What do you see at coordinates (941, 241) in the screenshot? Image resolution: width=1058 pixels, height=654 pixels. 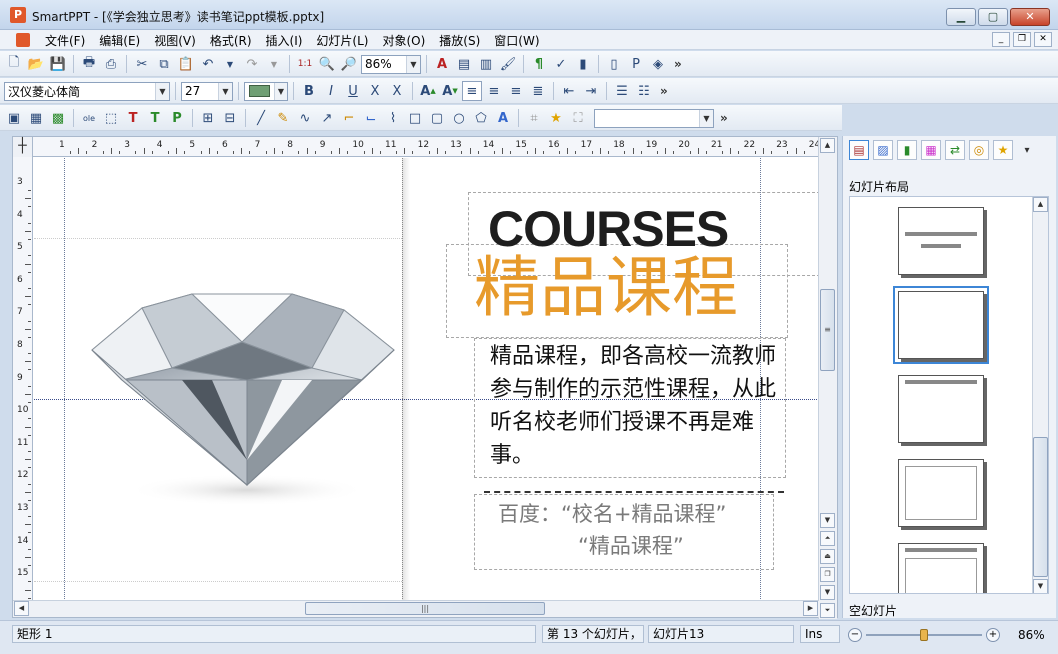 I see `layout-title-only` at bounding box center [941, 241].